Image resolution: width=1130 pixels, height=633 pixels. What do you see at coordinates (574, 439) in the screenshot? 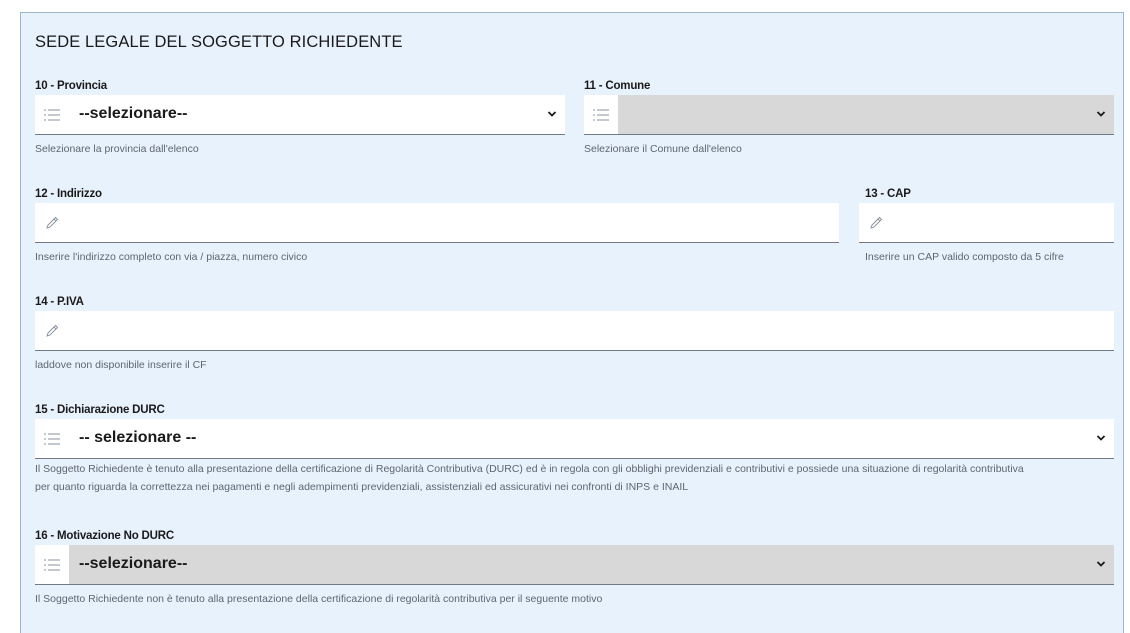
I see `durc-select: -- selezionare --` at bounding box center [574, 439].